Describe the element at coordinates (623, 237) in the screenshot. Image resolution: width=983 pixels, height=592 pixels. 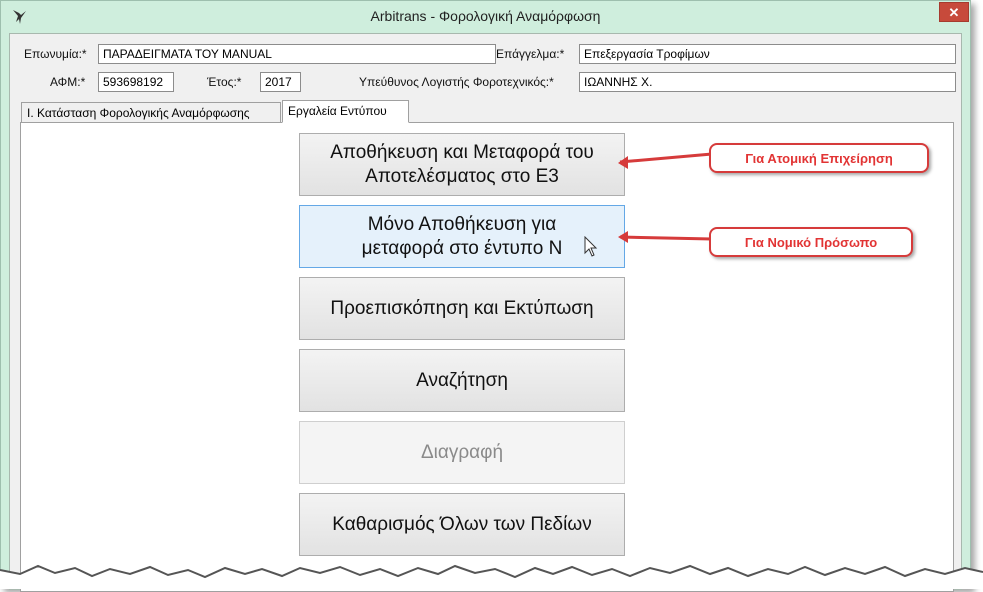
I see `arrowhead-legal-entity` at that location.